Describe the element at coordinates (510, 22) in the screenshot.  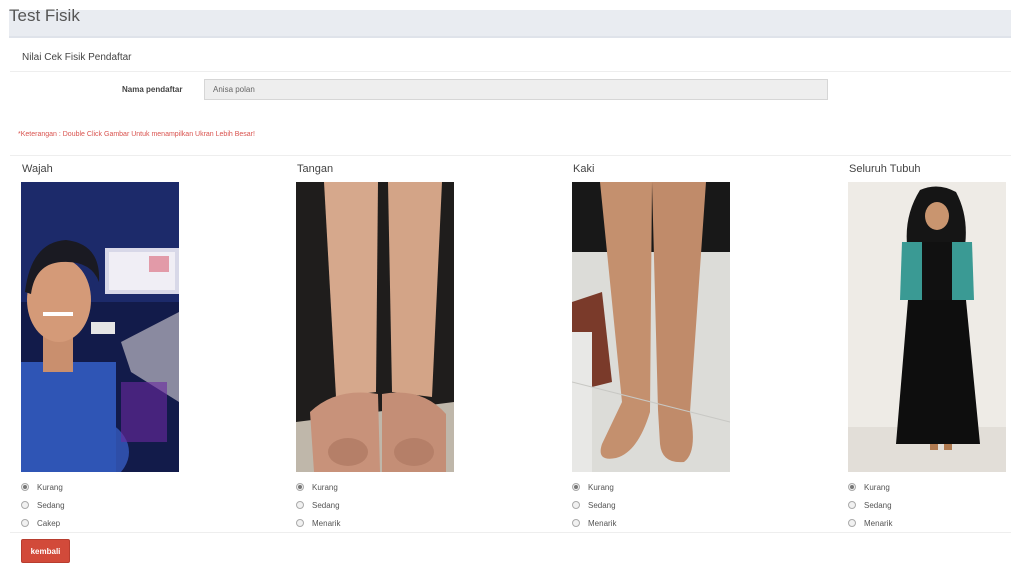
I see `page-header: Test Fisik` at that location.